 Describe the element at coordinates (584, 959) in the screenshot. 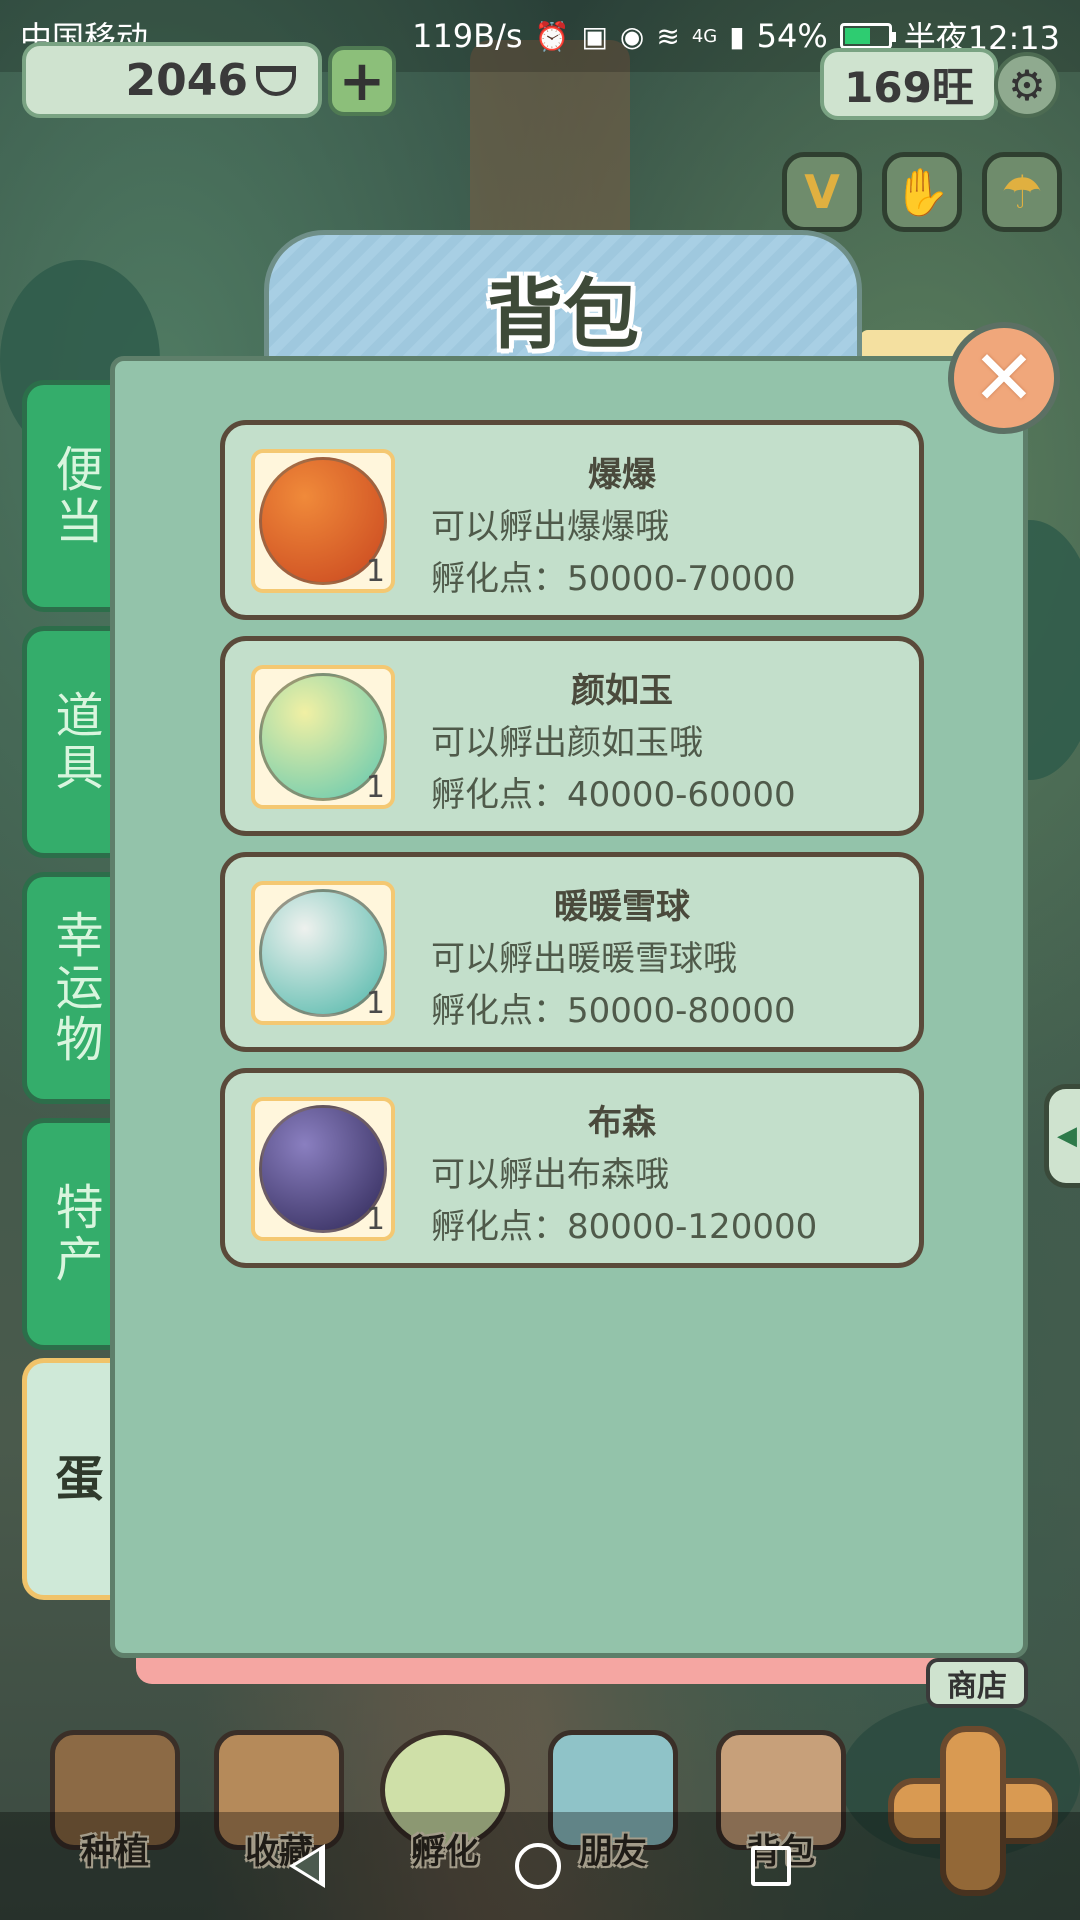

I see `item-description: 可以孵出暖暖雪球哦` at that location.